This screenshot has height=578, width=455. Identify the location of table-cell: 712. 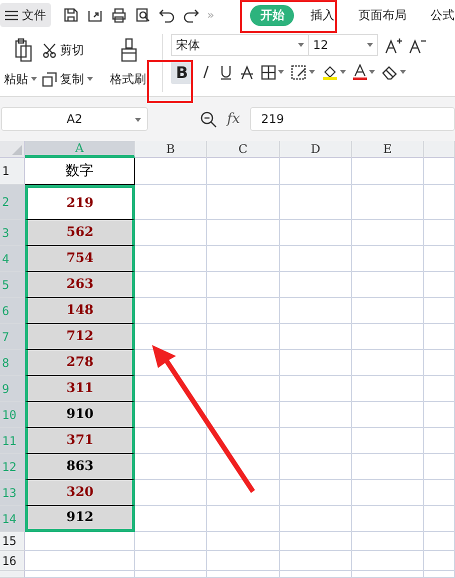
(80, 337).